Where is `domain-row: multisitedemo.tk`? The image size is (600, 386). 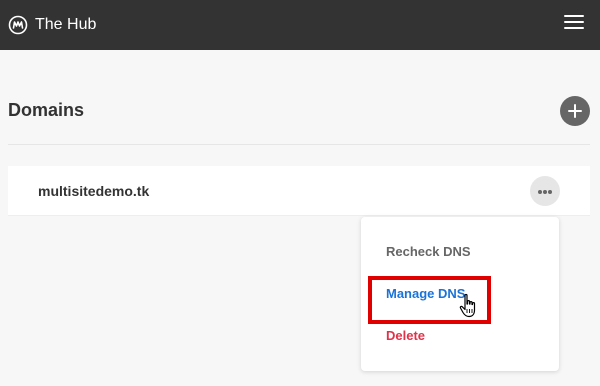
domain-row: multisitedemo.tk is located at coordinates (299, 191).